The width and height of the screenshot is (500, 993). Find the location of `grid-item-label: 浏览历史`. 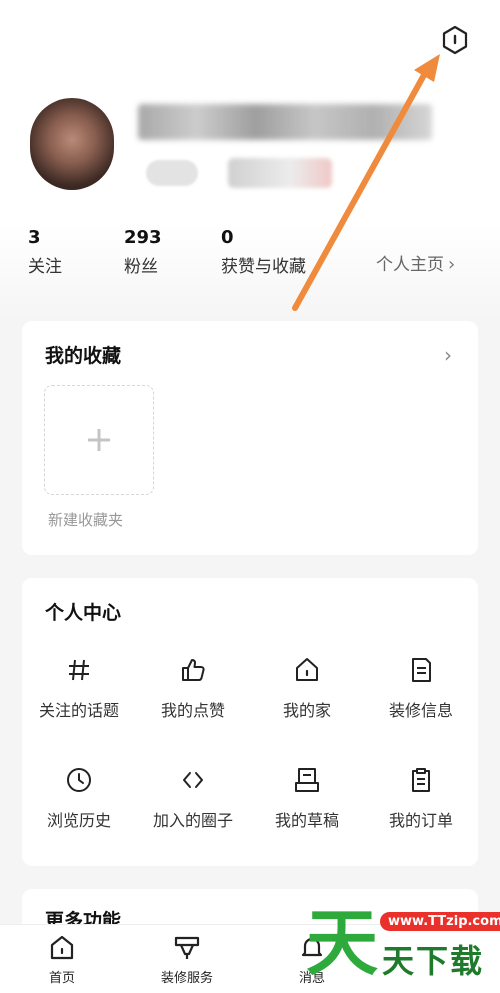

grid-item-label: 浏览历史 is located at coordinates (78, 820).